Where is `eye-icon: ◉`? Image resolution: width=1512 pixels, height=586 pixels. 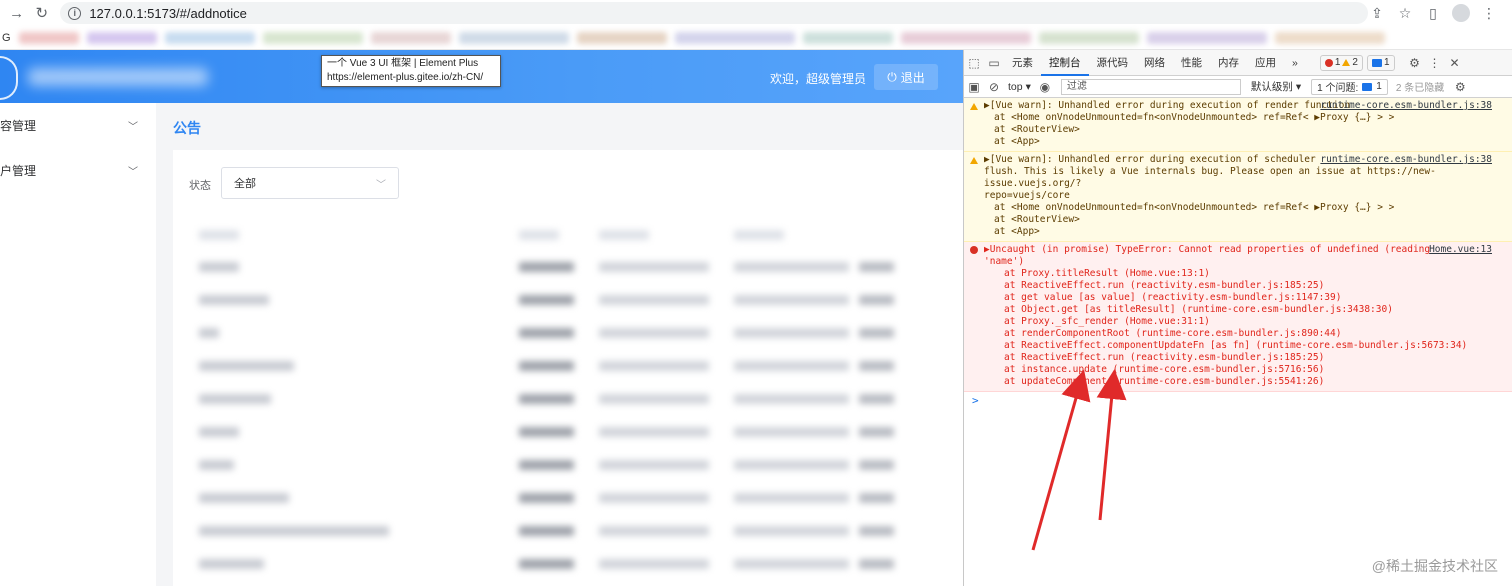 eye-icon: ◉ is located at coordinates (1045, 87).